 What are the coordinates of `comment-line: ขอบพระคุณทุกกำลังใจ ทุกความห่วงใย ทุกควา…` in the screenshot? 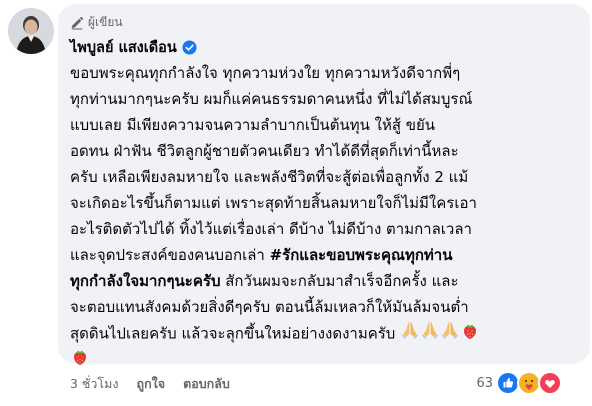 It's located at (326, 73).